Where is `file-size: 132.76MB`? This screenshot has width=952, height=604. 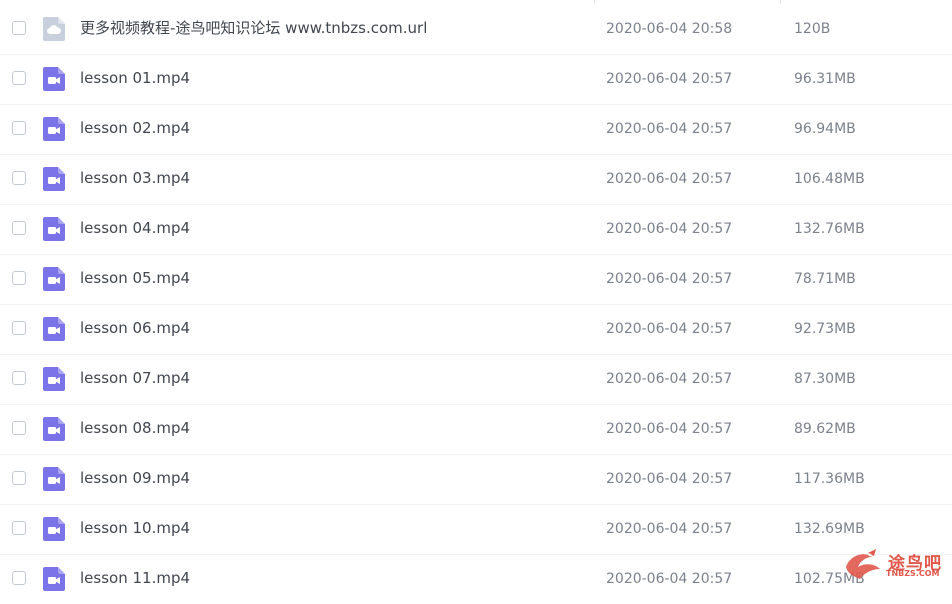
file-size: 132.76MB is located at coordinates (829, 229).